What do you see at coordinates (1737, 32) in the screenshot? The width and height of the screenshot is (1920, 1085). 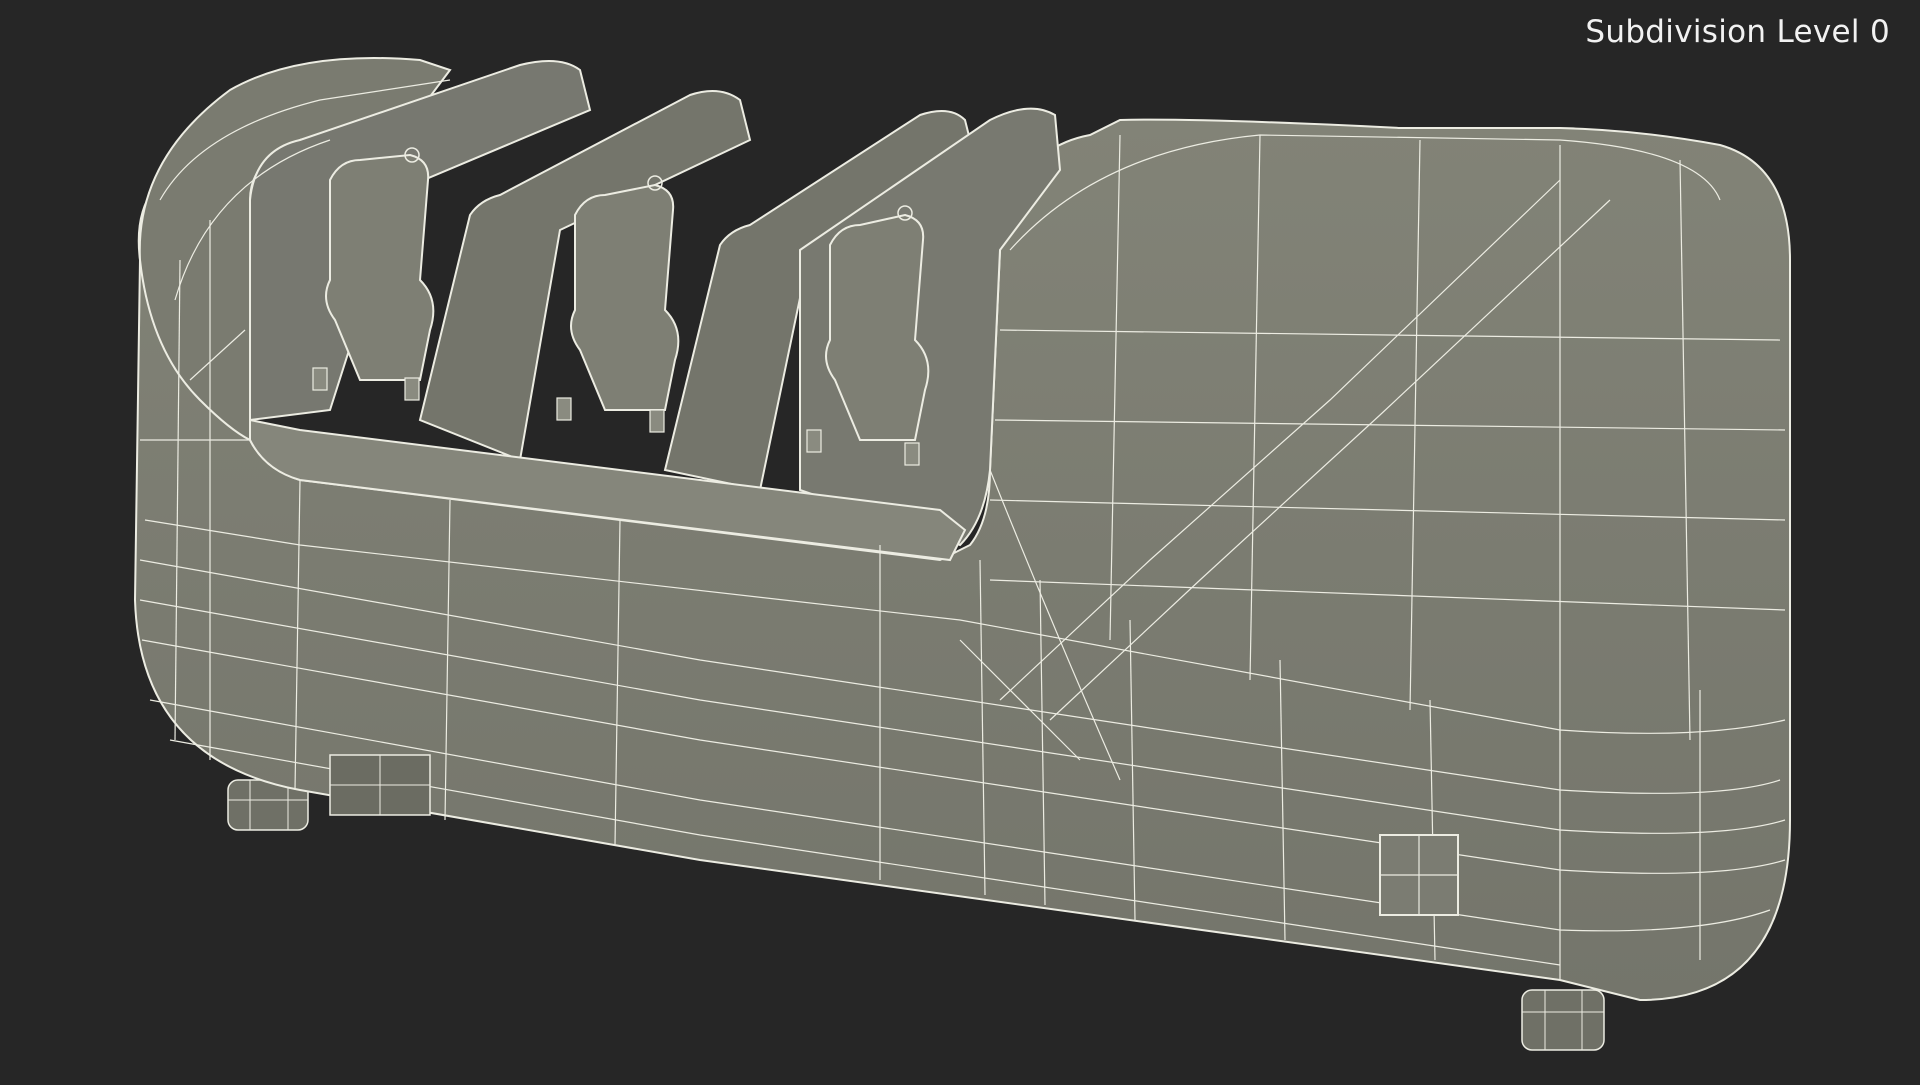 I see `subdivision-level-label: Subdivision Level 0` at bounding box center [1737, 32].